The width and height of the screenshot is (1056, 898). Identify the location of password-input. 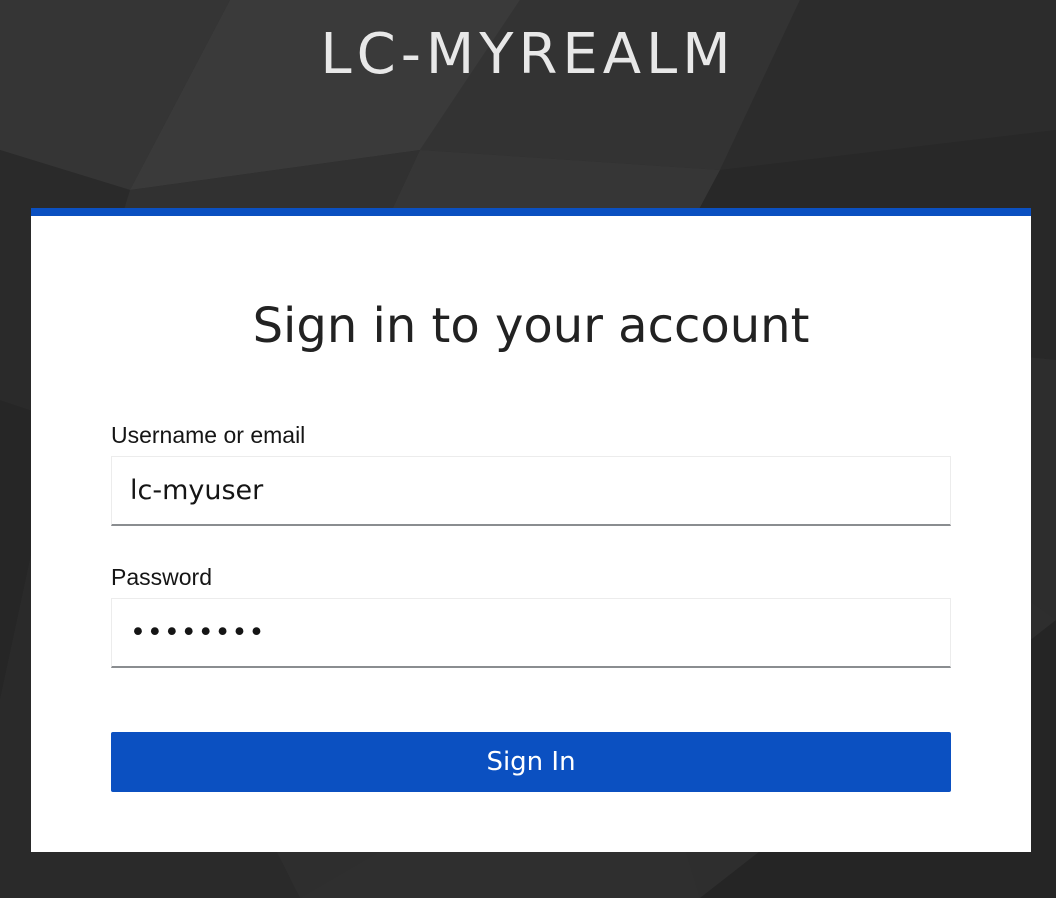
(531, 633).